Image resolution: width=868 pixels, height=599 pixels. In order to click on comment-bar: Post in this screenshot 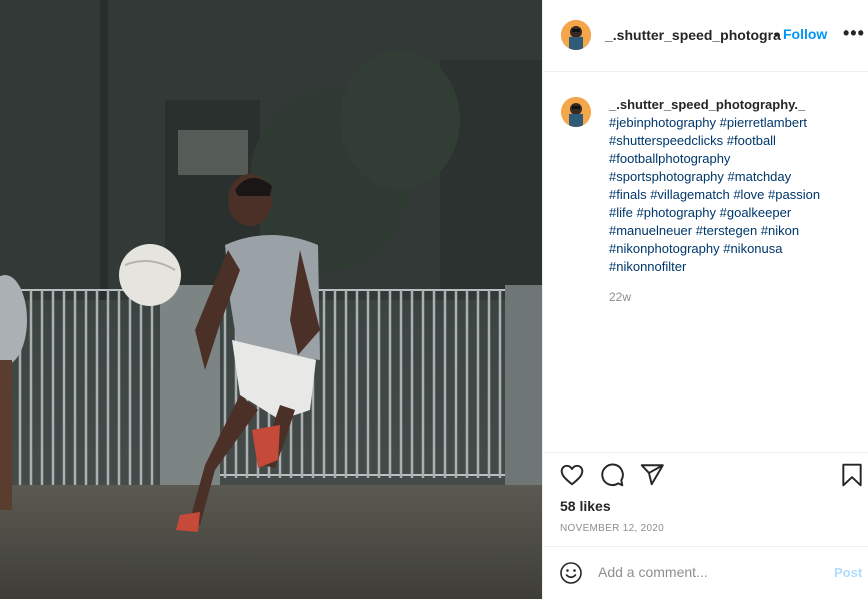, I will do `click(705, 572)`.